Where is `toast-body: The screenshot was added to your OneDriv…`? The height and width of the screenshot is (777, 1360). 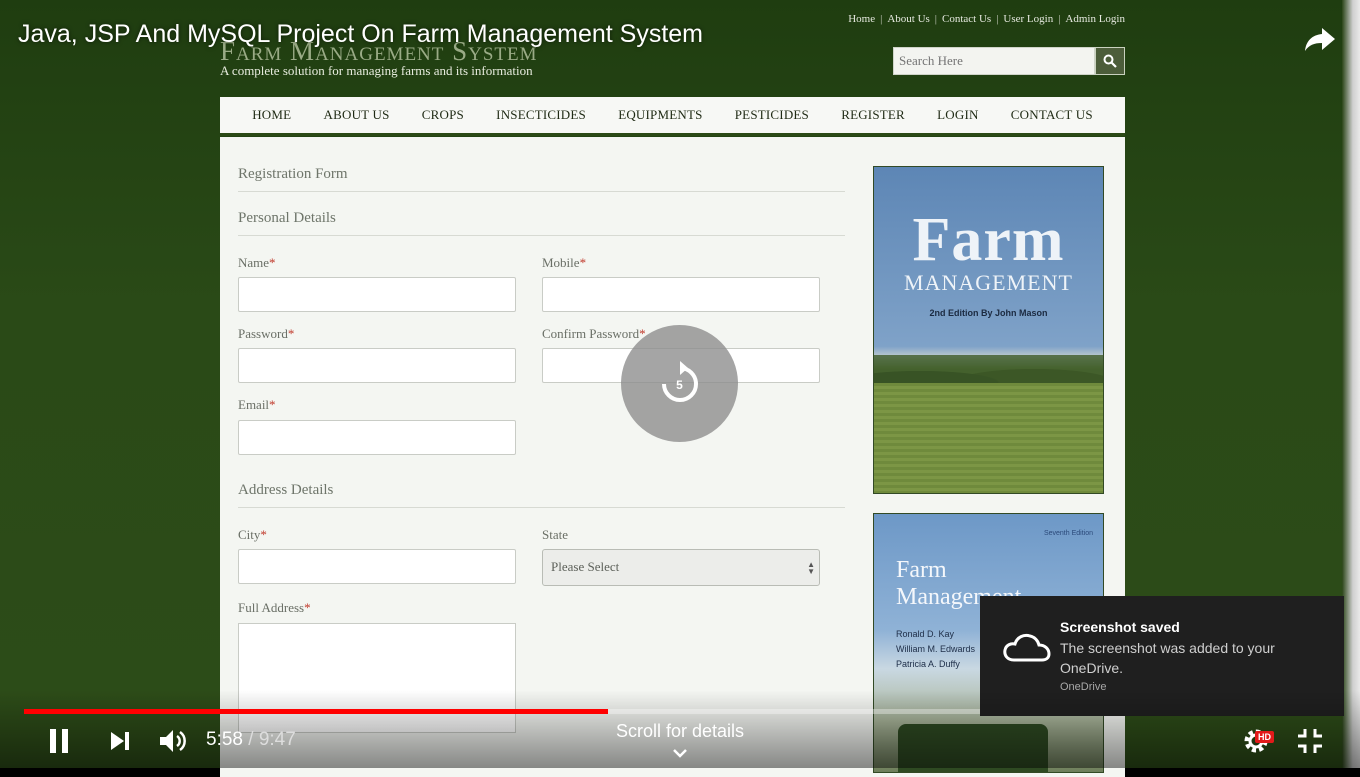
toast-body: The screenshot was added to your OneDriv… is located at coordinates (1167, 658).